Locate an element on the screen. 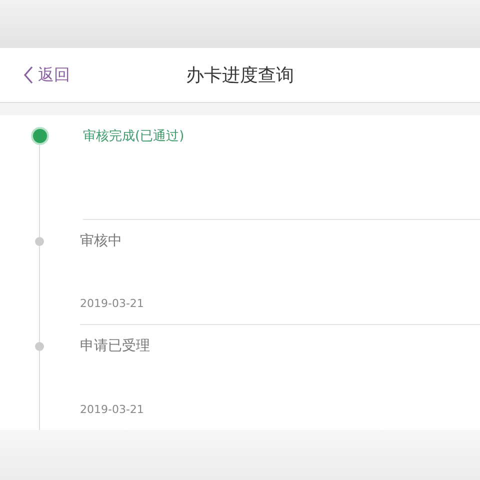  back-chevron-icon is located at coordinates (28, 75).